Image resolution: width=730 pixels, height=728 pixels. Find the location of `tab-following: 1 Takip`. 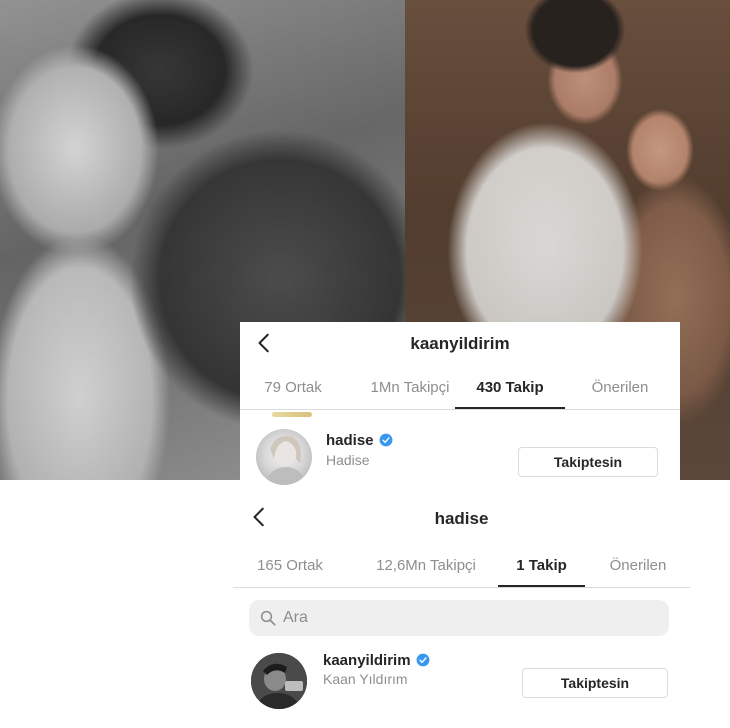

tab-following: 1 Takip is located at coordinates (541, 568).